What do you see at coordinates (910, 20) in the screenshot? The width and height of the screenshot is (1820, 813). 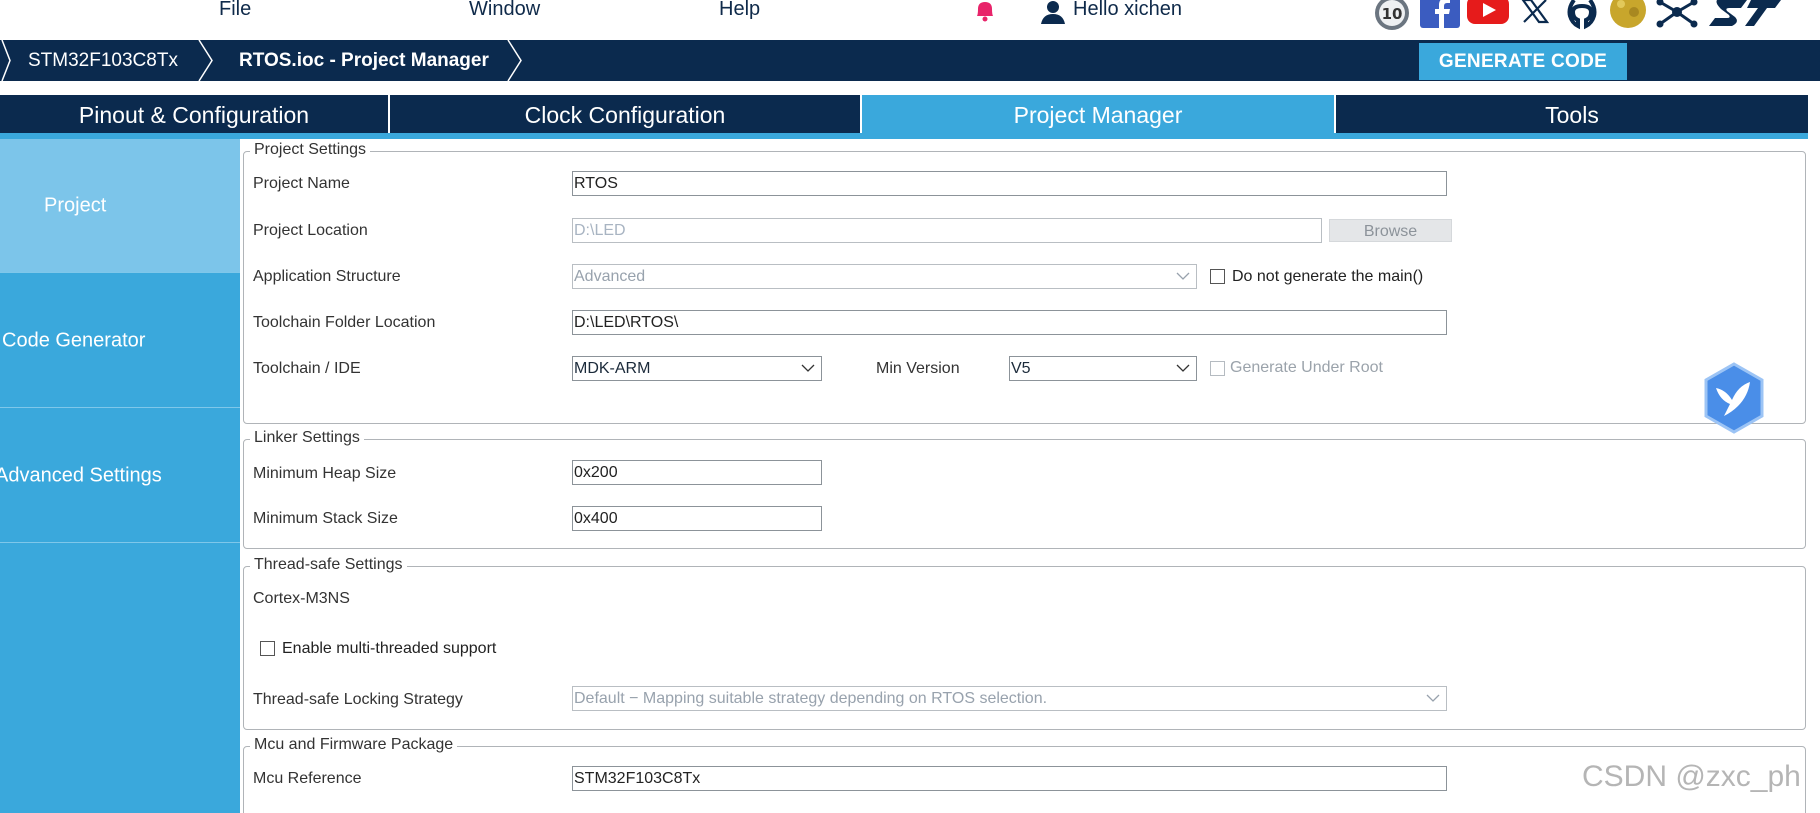 I see `menu-bar: File Window Help Hello xichen 10` at bounding box center [910, 20].